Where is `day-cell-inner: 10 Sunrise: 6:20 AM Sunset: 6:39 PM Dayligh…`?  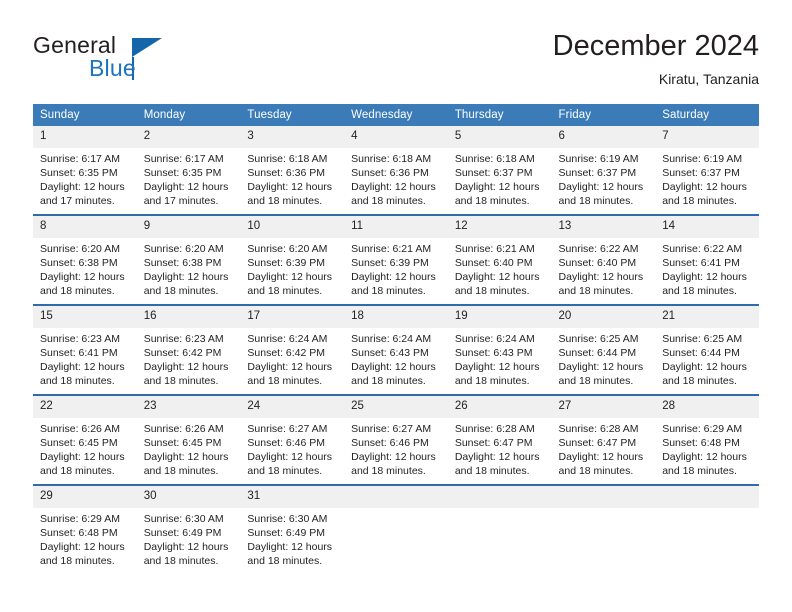
day-cell-inner: 10 Sunrise: 6:20 AM Sunset: 6:39 PM Dayligh… is located at coordinates (292, 260).